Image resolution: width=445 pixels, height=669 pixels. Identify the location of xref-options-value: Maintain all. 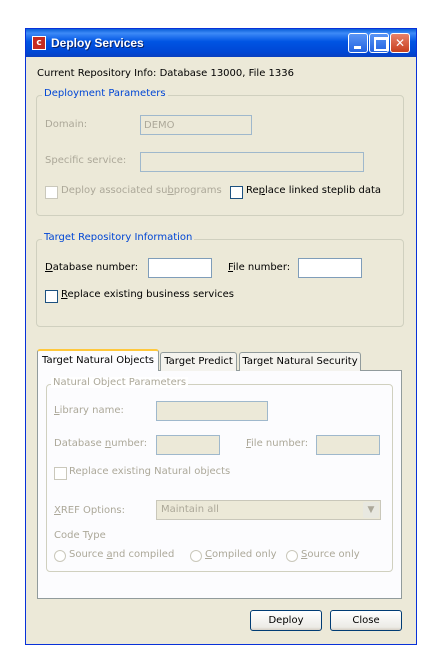
(190, 509).